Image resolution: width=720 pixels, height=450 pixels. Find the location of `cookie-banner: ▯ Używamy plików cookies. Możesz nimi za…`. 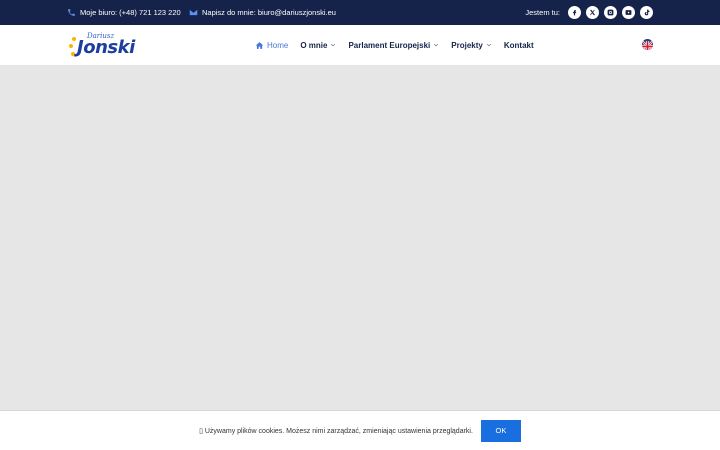

cookie-banner: ▯ Używamy plików cookies. Możesz nimi za… is located at coordinates (360, 430).